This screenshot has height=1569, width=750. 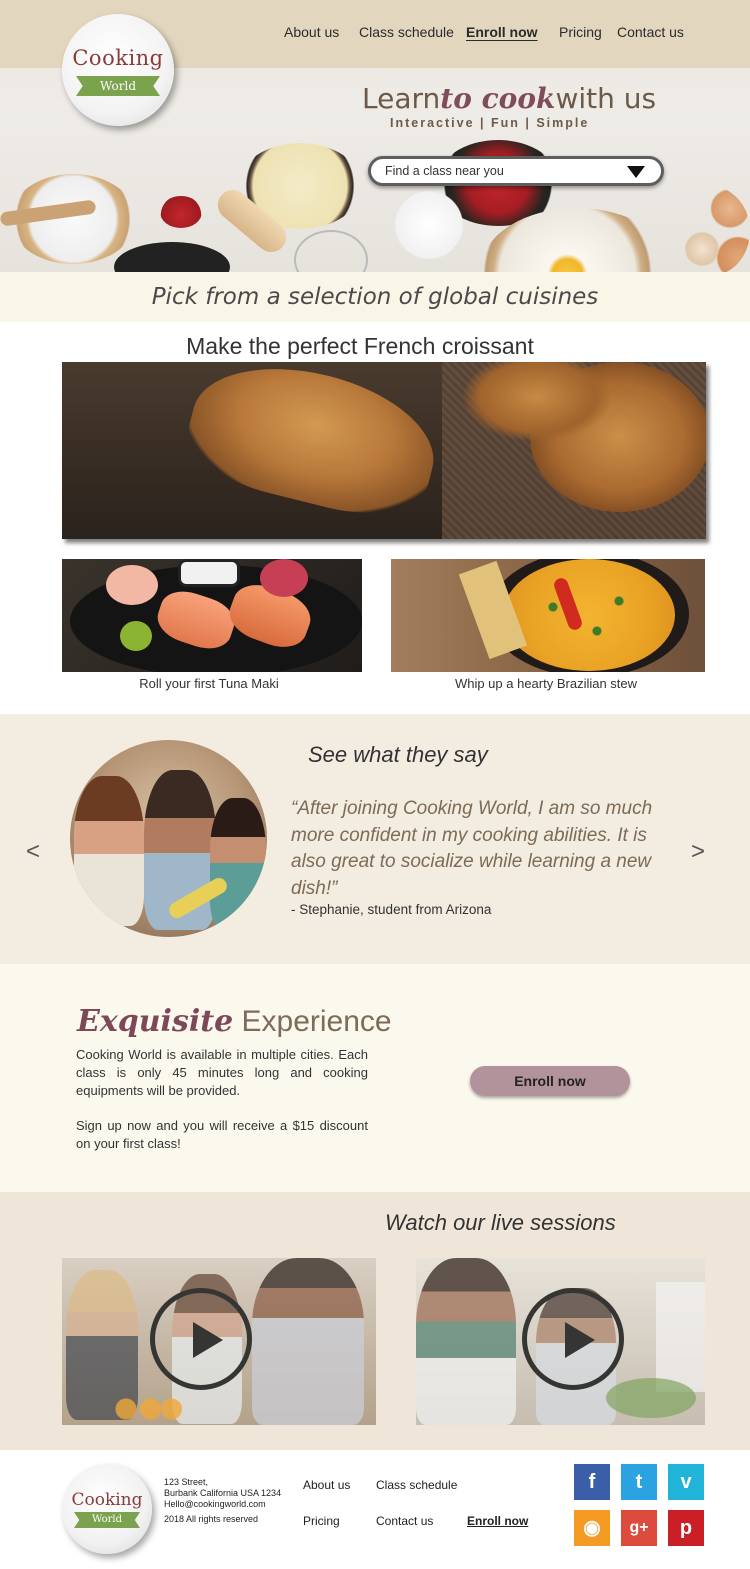 What do you see at coordinates (500, 1222) in the screenshot?
I see `live-sessions-title: Watch our live sessions` at bounding box center [500, 1222].